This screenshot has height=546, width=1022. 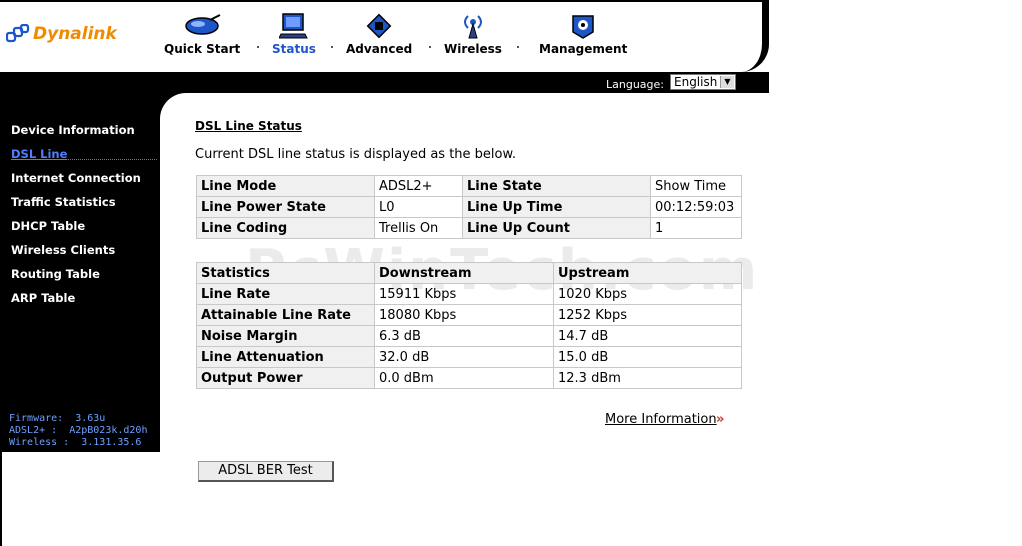 What do you see at coordinates (75, 34) in the screenshot?
I see `brand-name: Dynalink` at bounding box center [75, 34].